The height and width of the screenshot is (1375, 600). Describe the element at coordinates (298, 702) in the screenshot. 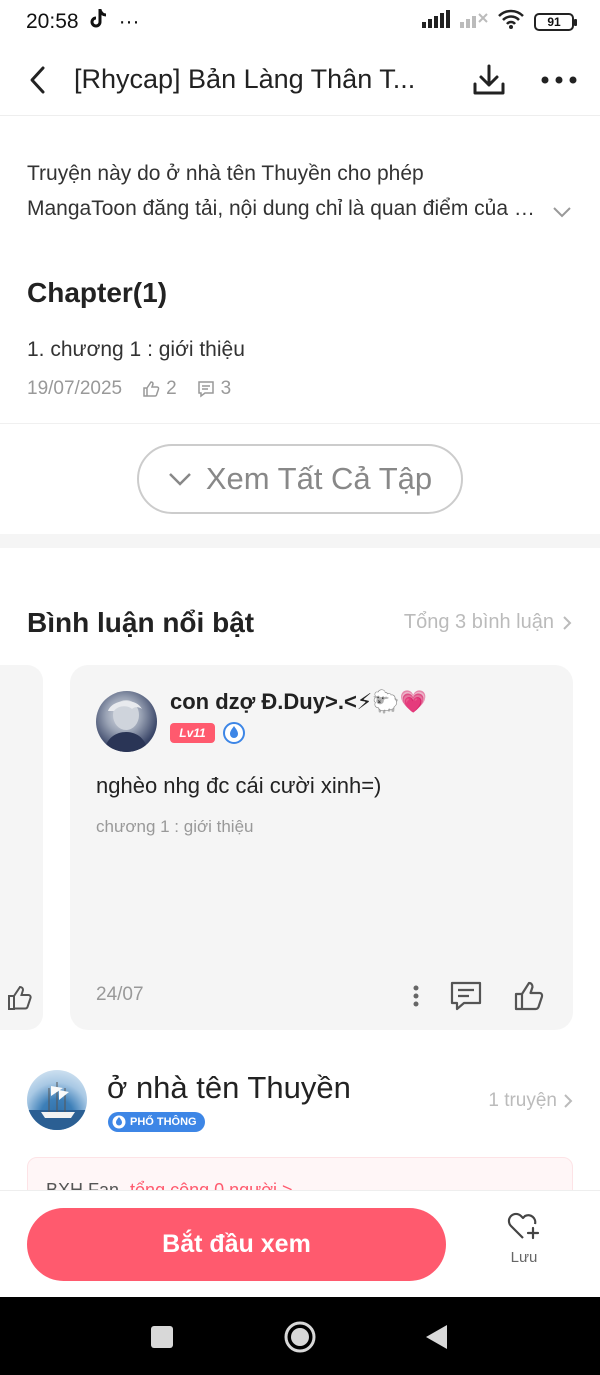

I see `comment-user-name: con dzợ Đ.Duy>.<⚡🐑💗` at that location.